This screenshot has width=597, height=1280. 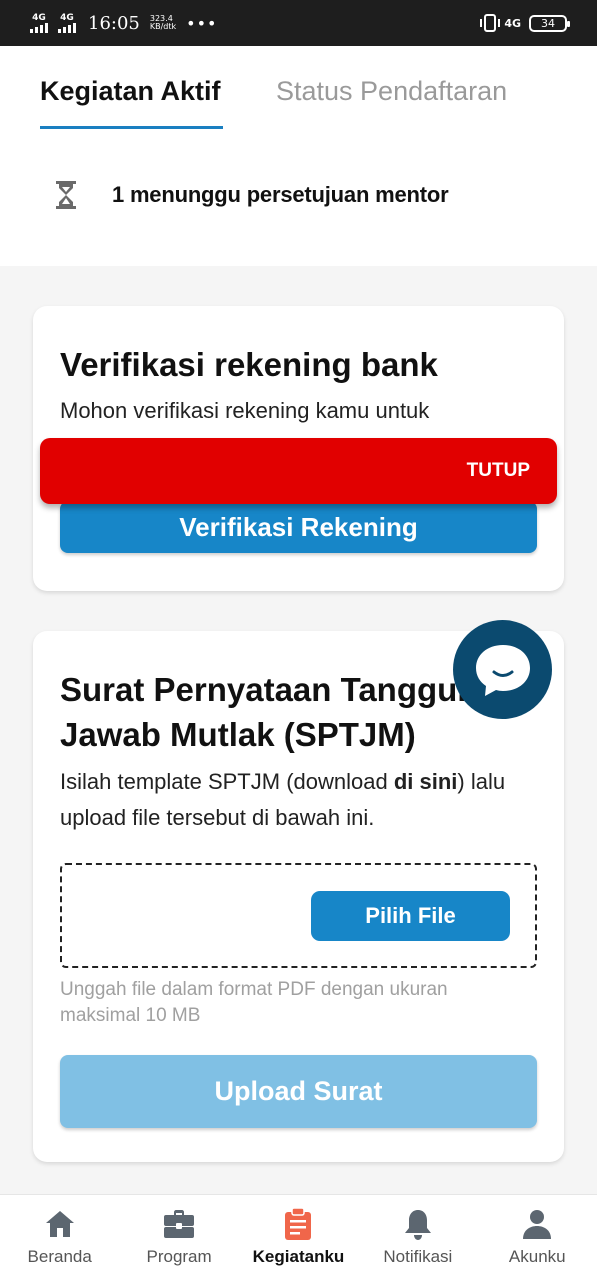 What do you see at coordinates (498, 471) in the screenshot?
I see `toast-close-button: TUTUP` at bounding box center [498, 471].